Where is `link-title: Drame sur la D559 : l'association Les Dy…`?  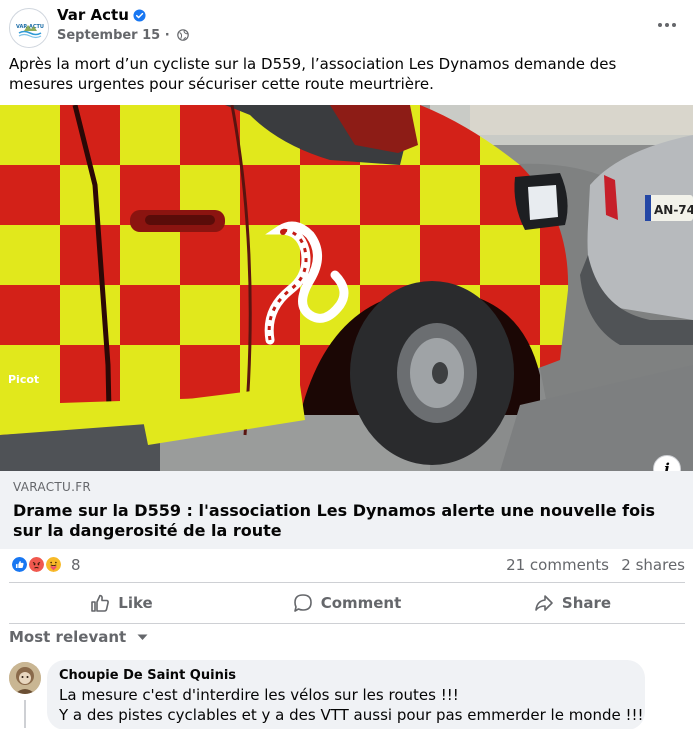 link-title: Drame sur la D559 : l'association Les Dy… is located at coordinates (343, 521).